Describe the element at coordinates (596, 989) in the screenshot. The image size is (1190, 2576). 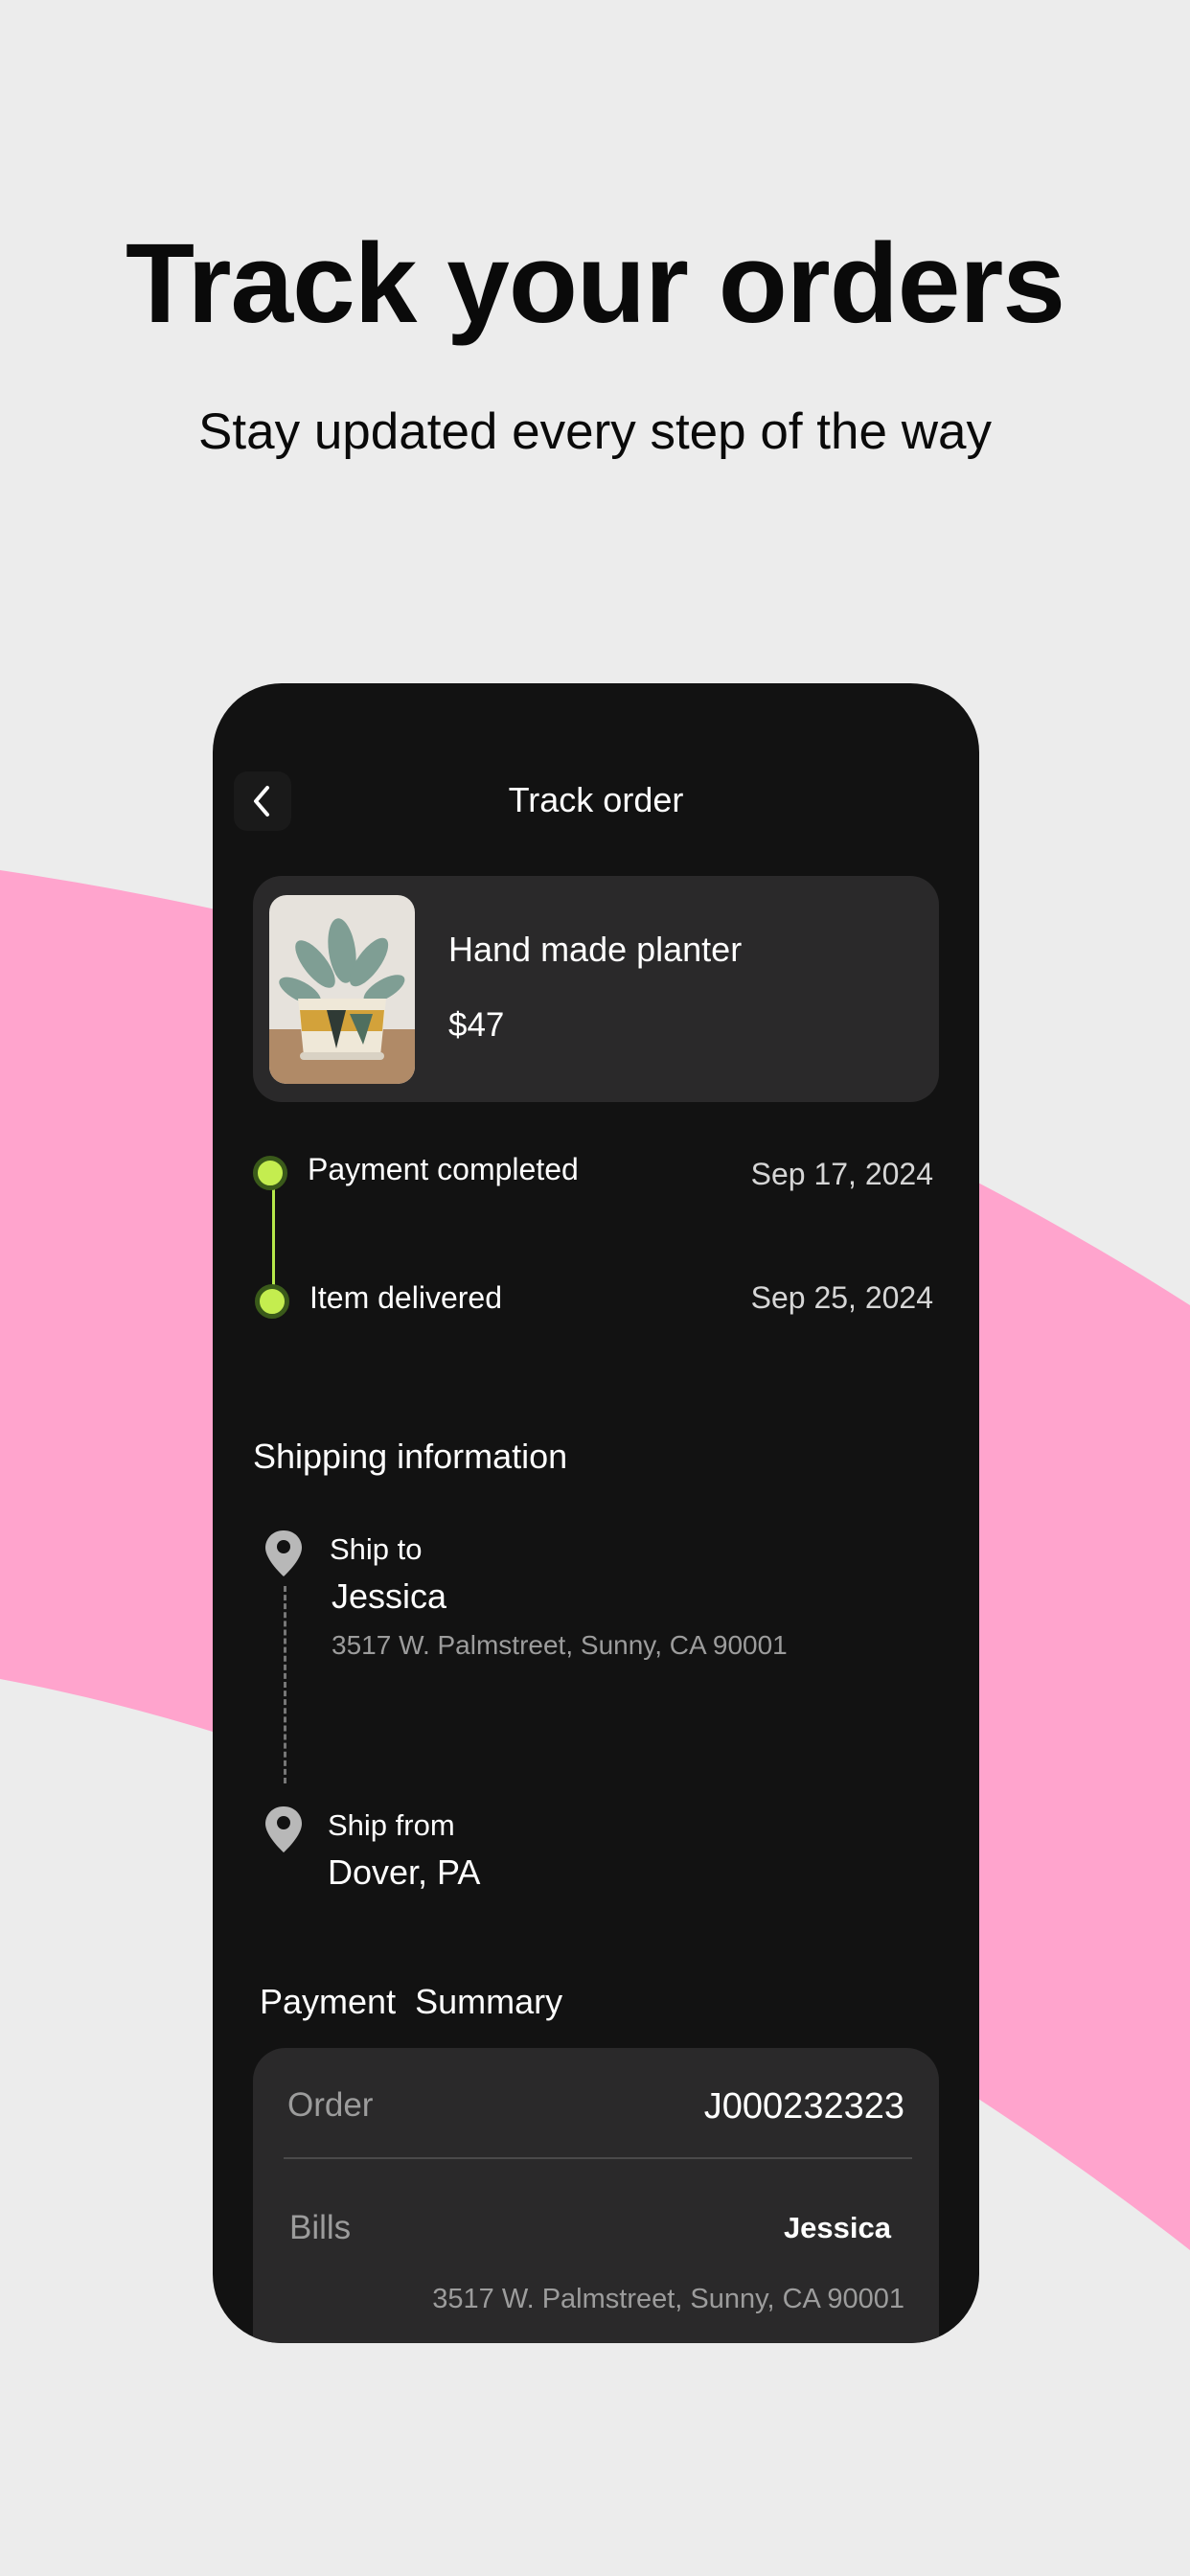
I see `product-card: Hand made planter $47` at that location.